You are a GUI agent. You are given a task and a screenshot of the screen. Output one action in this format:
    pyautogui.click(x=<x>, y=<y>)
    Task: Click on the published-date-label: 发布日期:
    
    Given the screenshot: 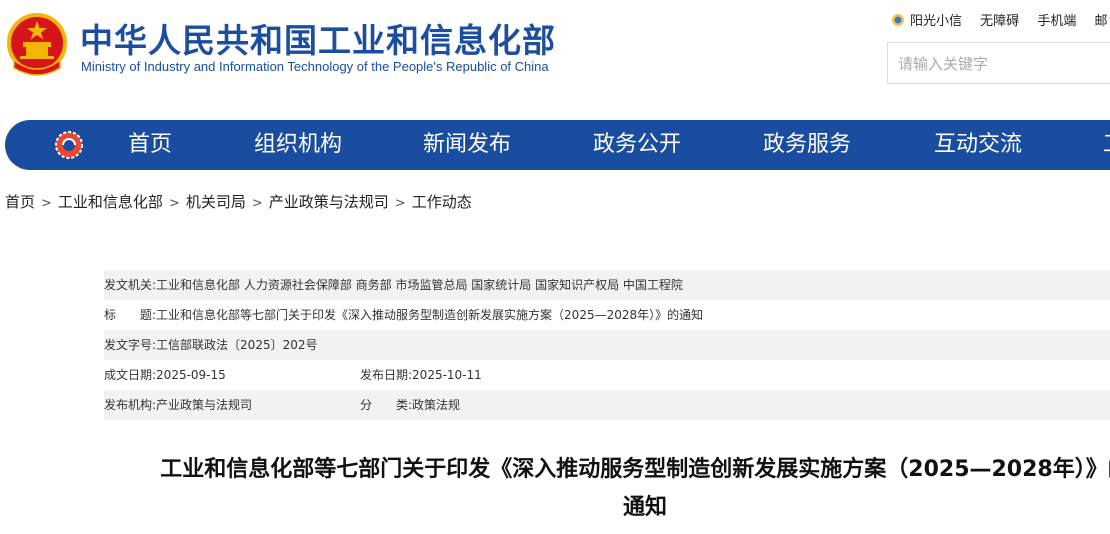 What is the action you would take?
    pyautogui.click(x=386, y=375)
    